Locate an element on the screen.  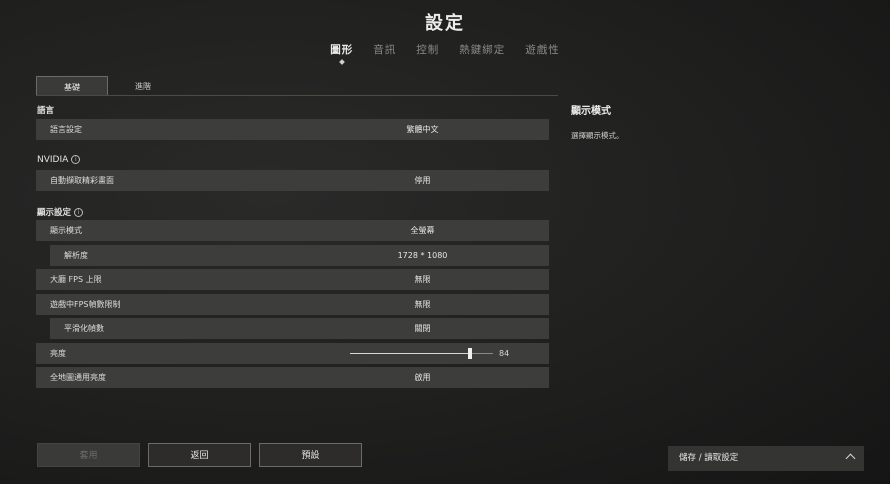
subtab-advanced: 進階 is located at coordinates (143, 86).